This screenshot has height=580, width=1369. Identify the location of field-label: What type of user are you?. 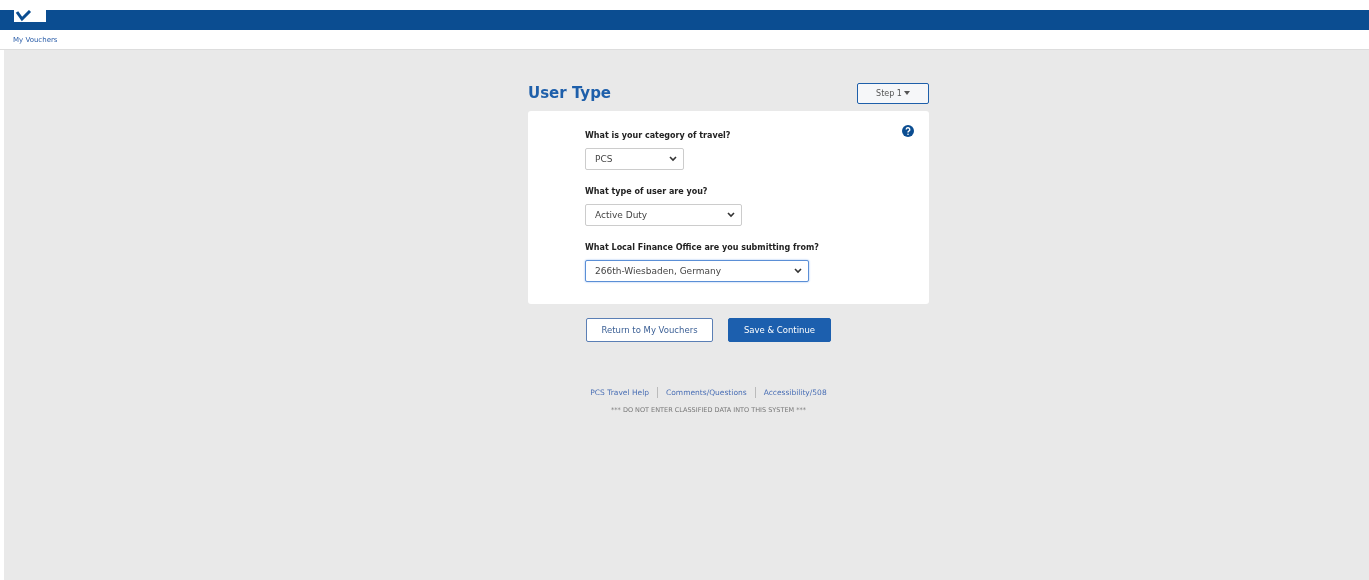
(647, 191).